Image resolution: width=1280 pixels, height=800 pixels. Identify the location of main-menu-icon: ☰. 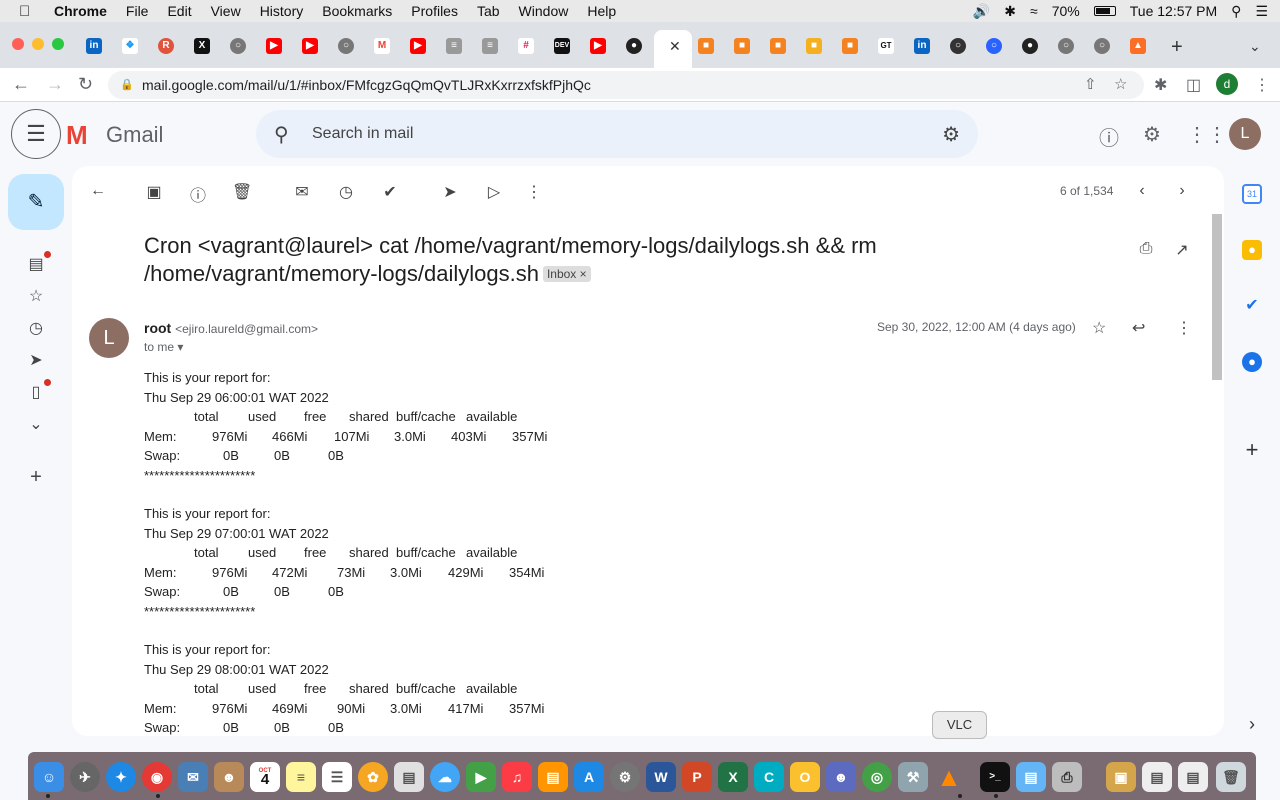
(36, 134).